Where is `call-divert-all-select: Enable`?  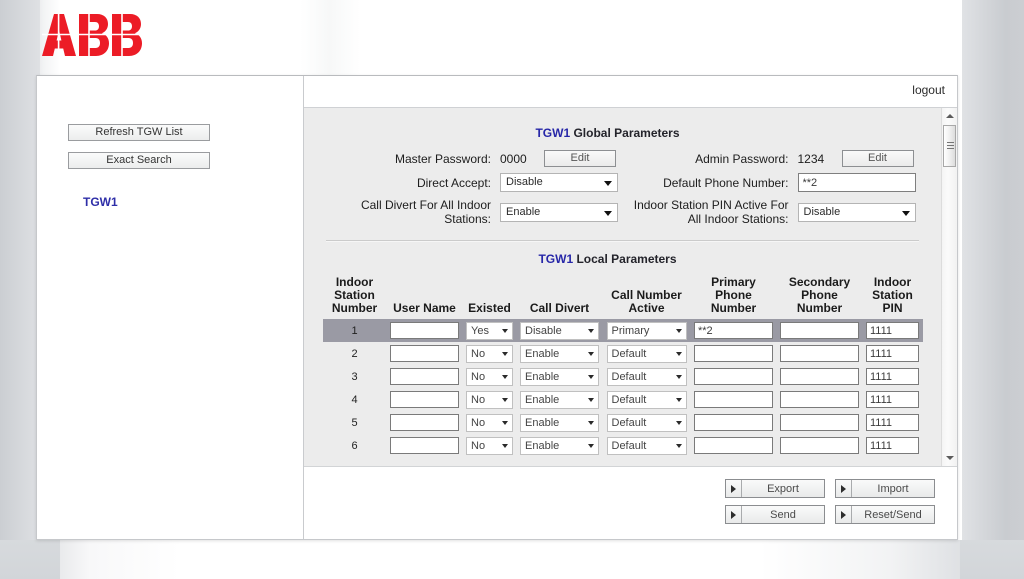 call-divert-all-select: Enable is located at coordinates (559, 212).